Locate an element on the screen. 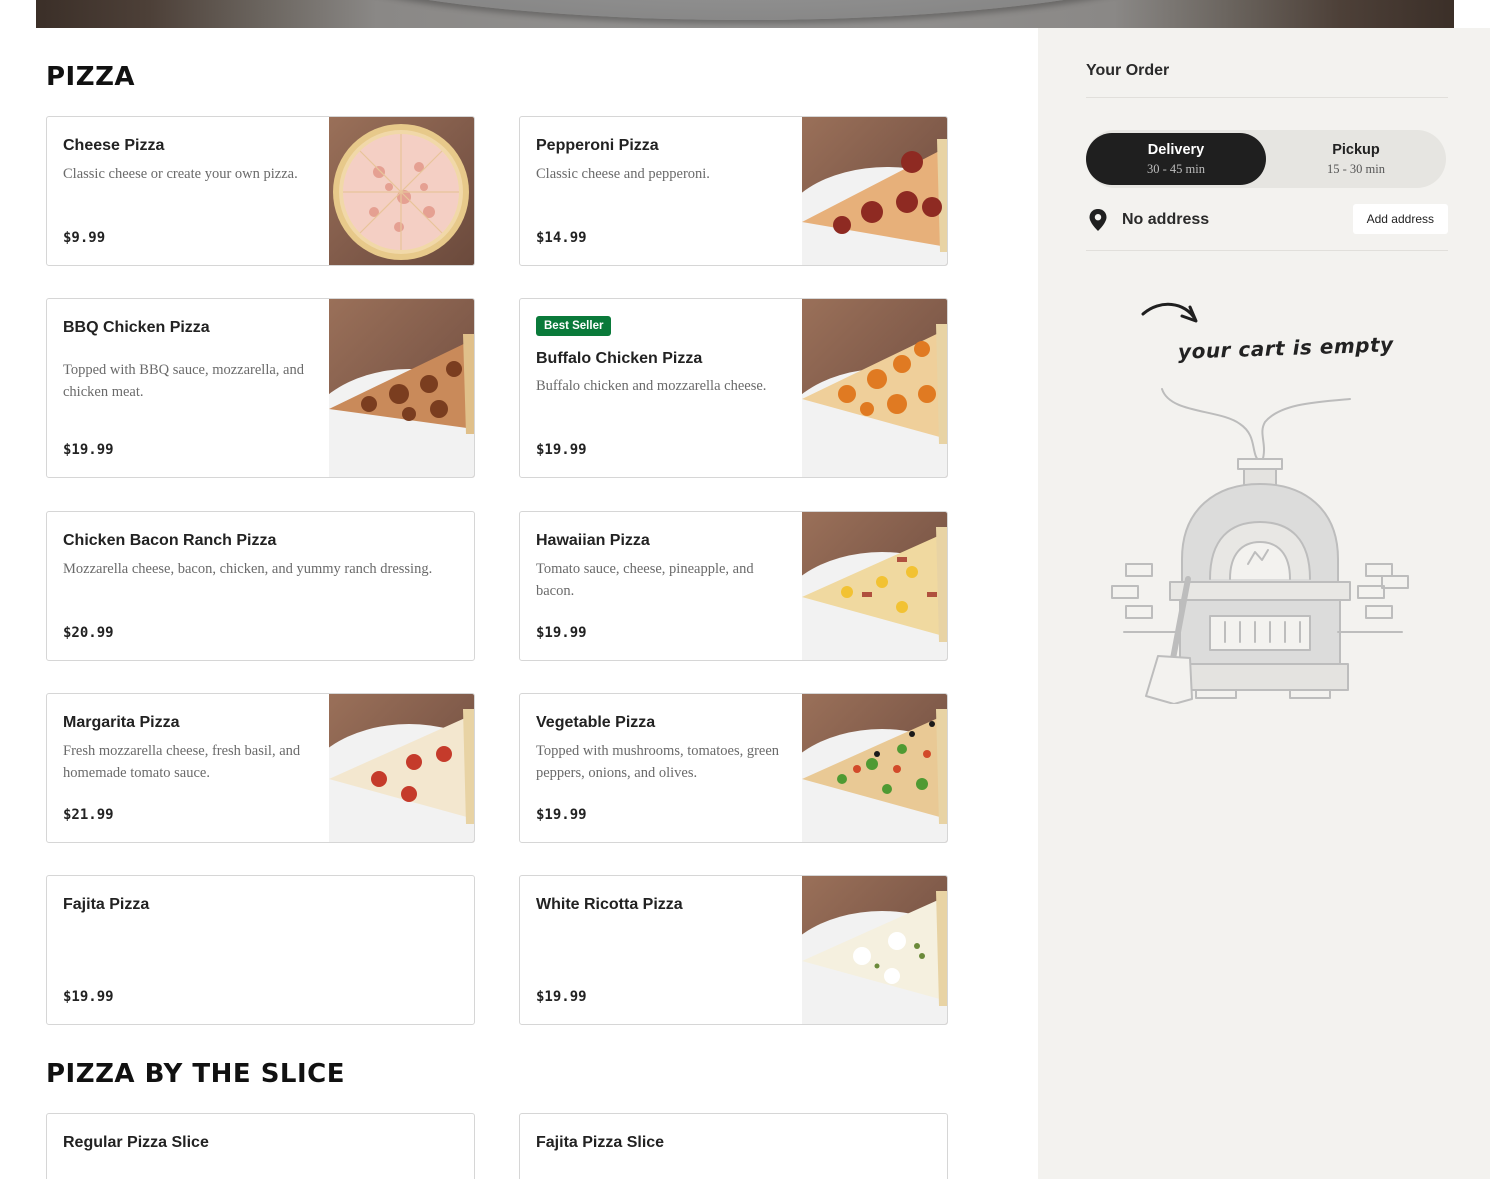  item-name: Buffalo Chicken Pizza is located at coordinates (619, 358).